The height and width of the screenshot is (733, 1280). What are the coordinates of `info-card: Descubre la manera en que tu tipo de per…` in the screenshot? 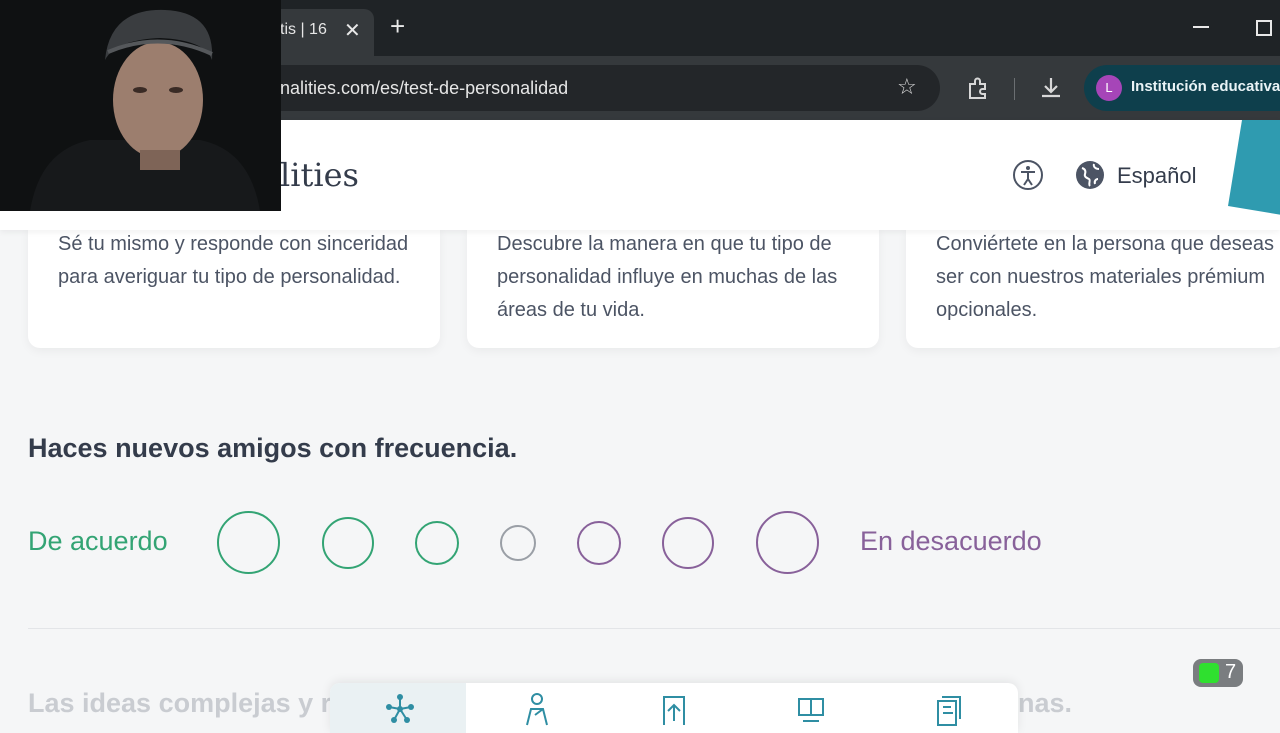 It's located at (673, 288).